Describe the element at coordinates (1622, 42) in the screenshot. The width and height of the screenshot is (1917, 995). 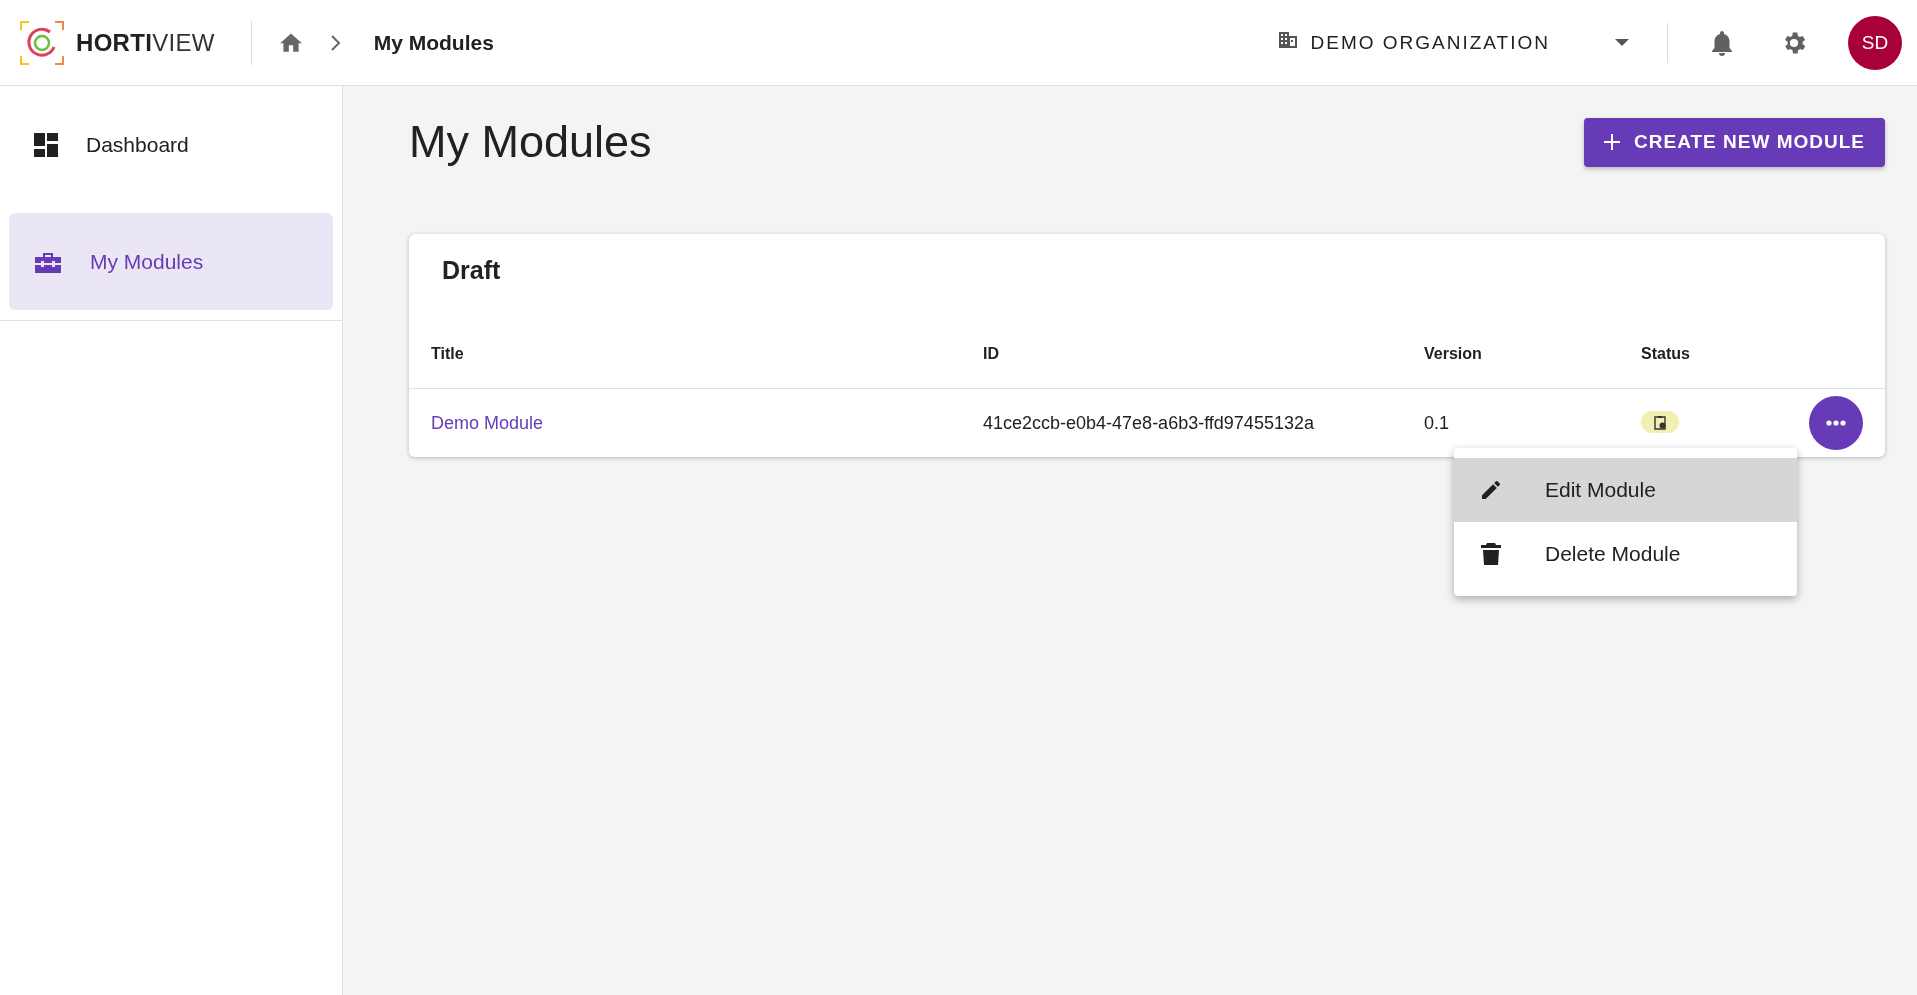
I see `dropdown-caret-icon` at that location.